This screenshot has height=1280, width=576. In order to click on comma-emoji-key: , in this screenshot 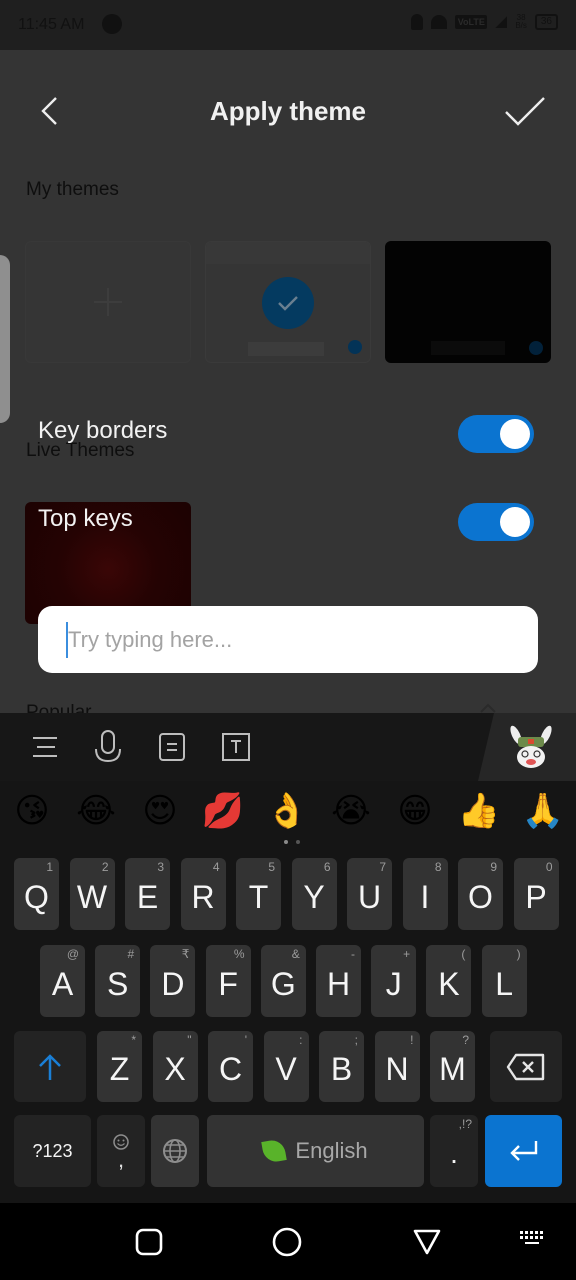, I will do `click(121, 1151)`.